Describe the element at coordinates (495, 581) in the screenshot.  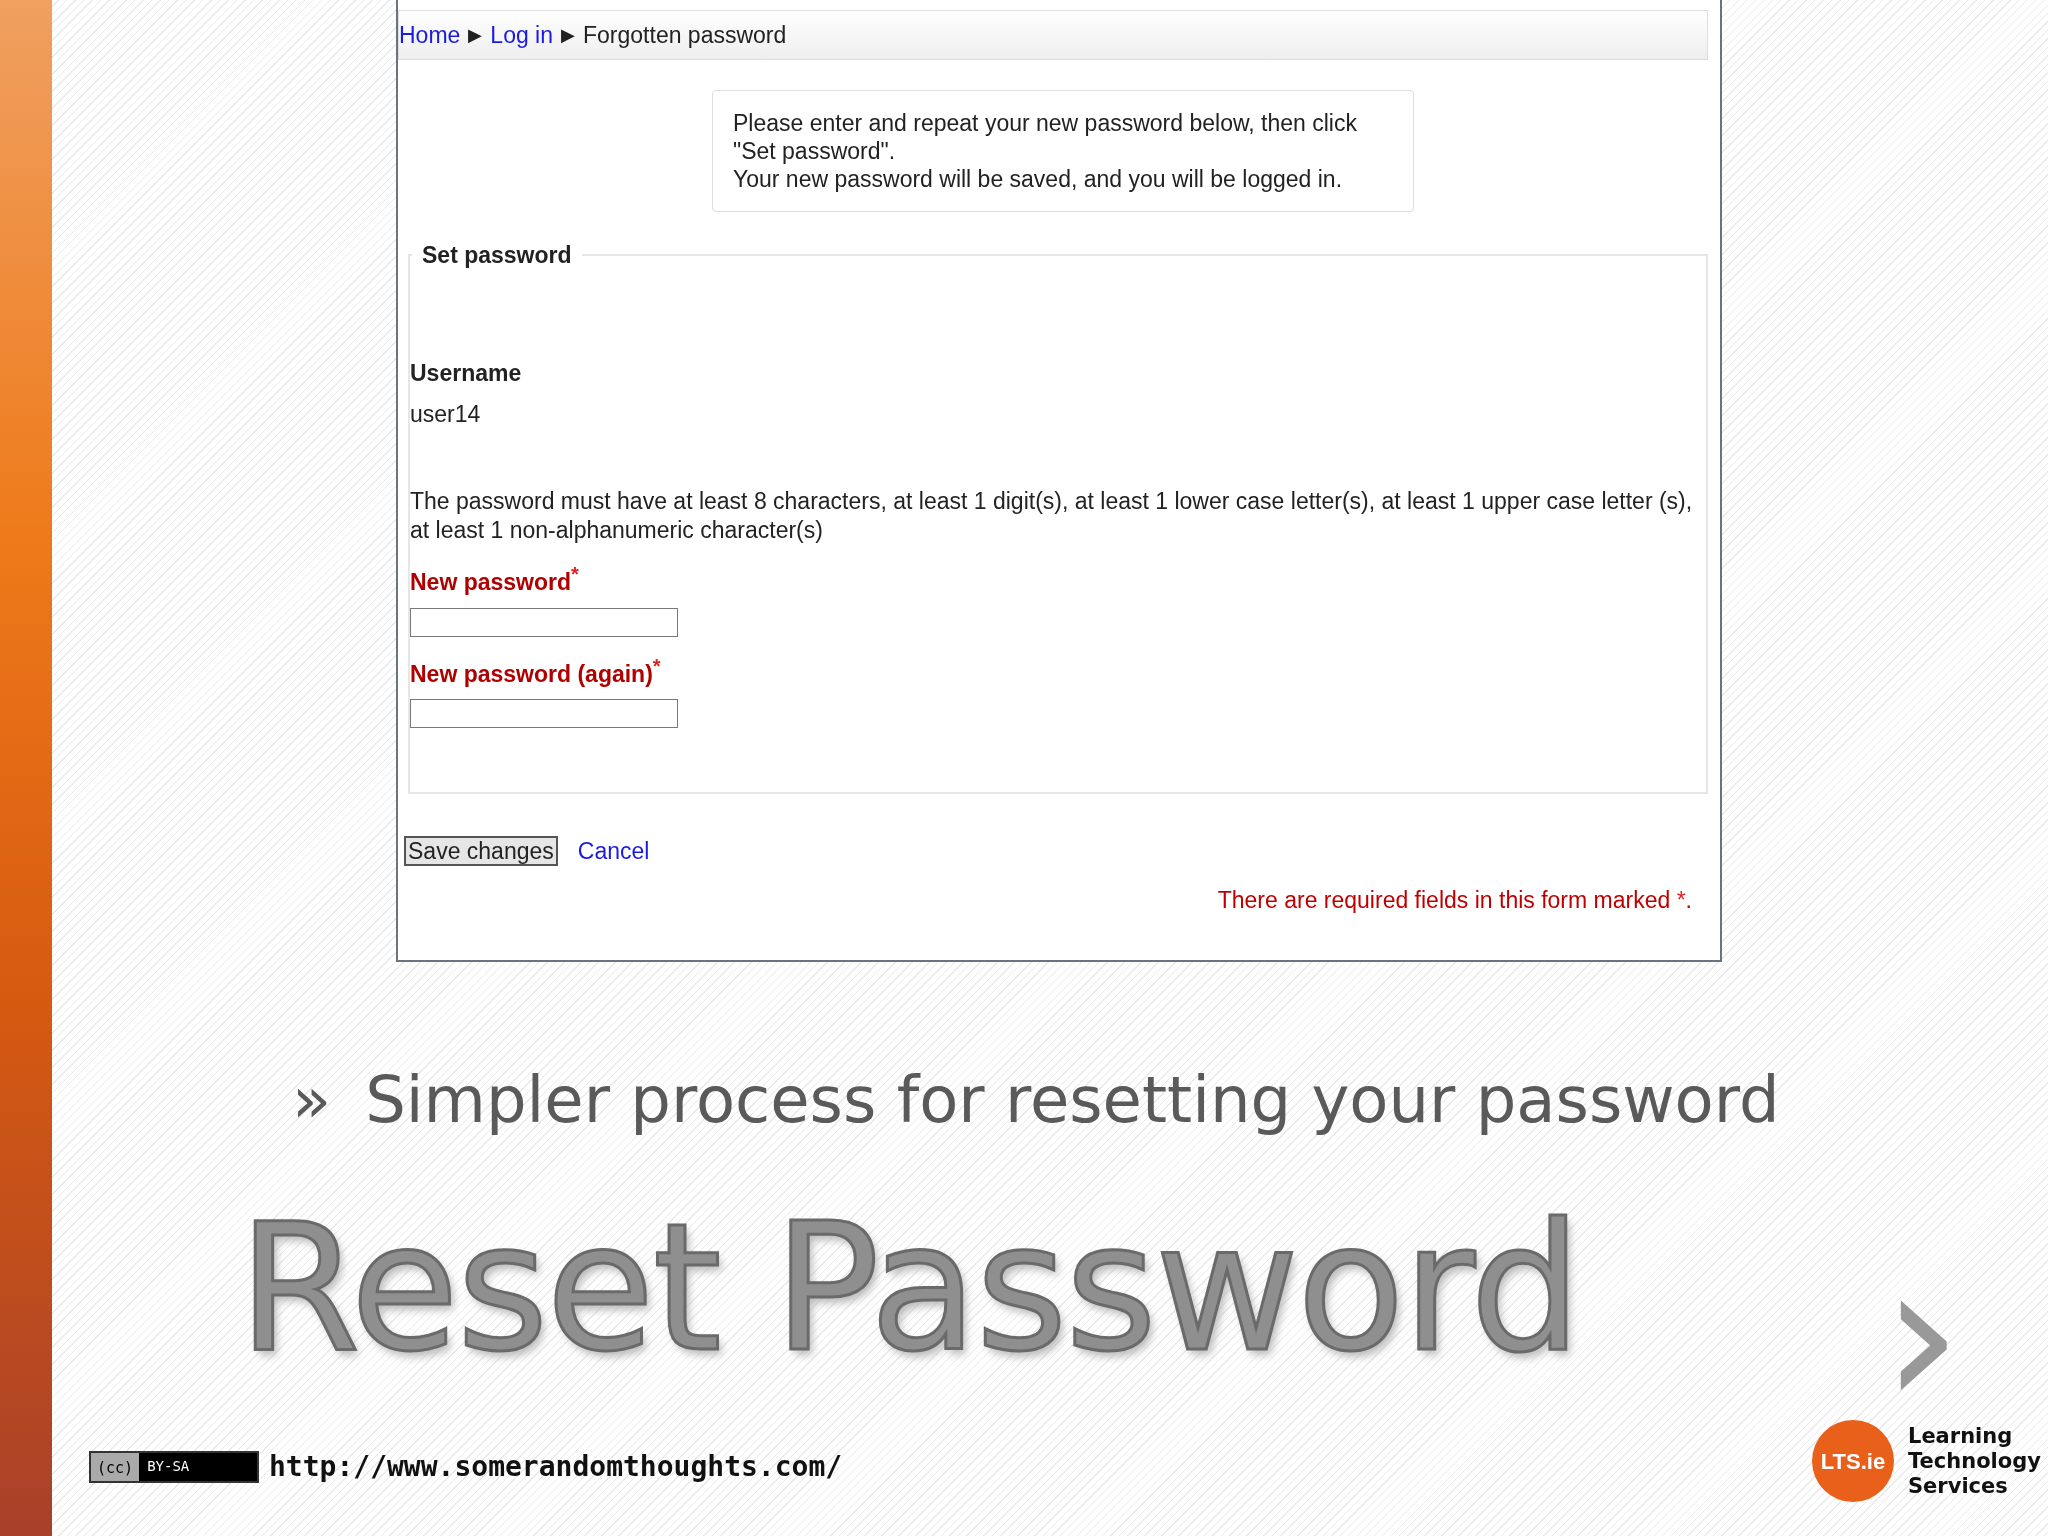
I see `field-label: New password$^{*}$` at that location.